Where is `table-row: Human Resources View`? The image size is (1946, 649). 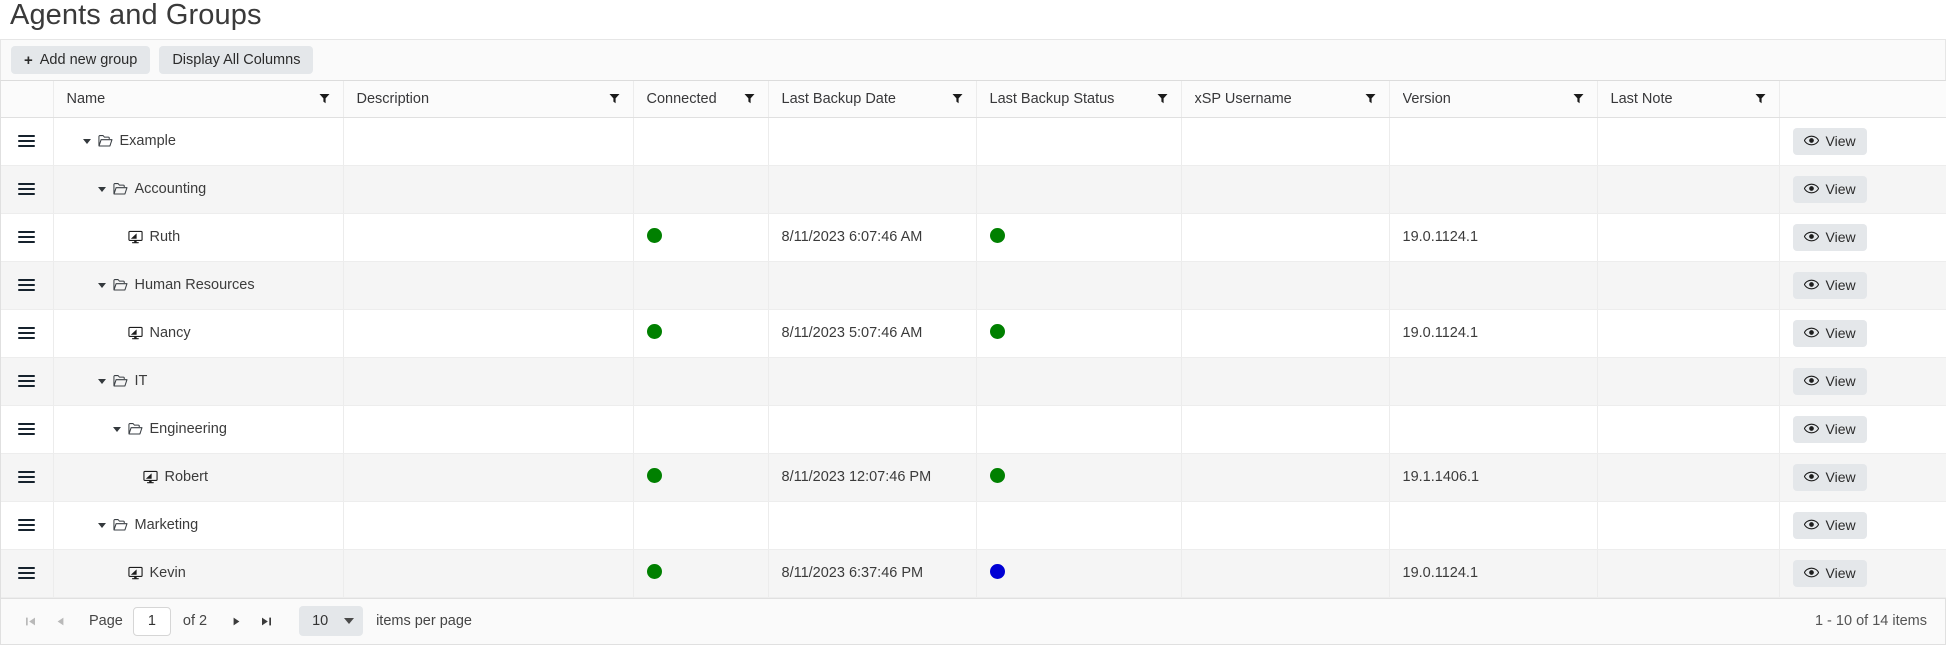
table-row: Human Resources View is located at coordinates (973, 285).